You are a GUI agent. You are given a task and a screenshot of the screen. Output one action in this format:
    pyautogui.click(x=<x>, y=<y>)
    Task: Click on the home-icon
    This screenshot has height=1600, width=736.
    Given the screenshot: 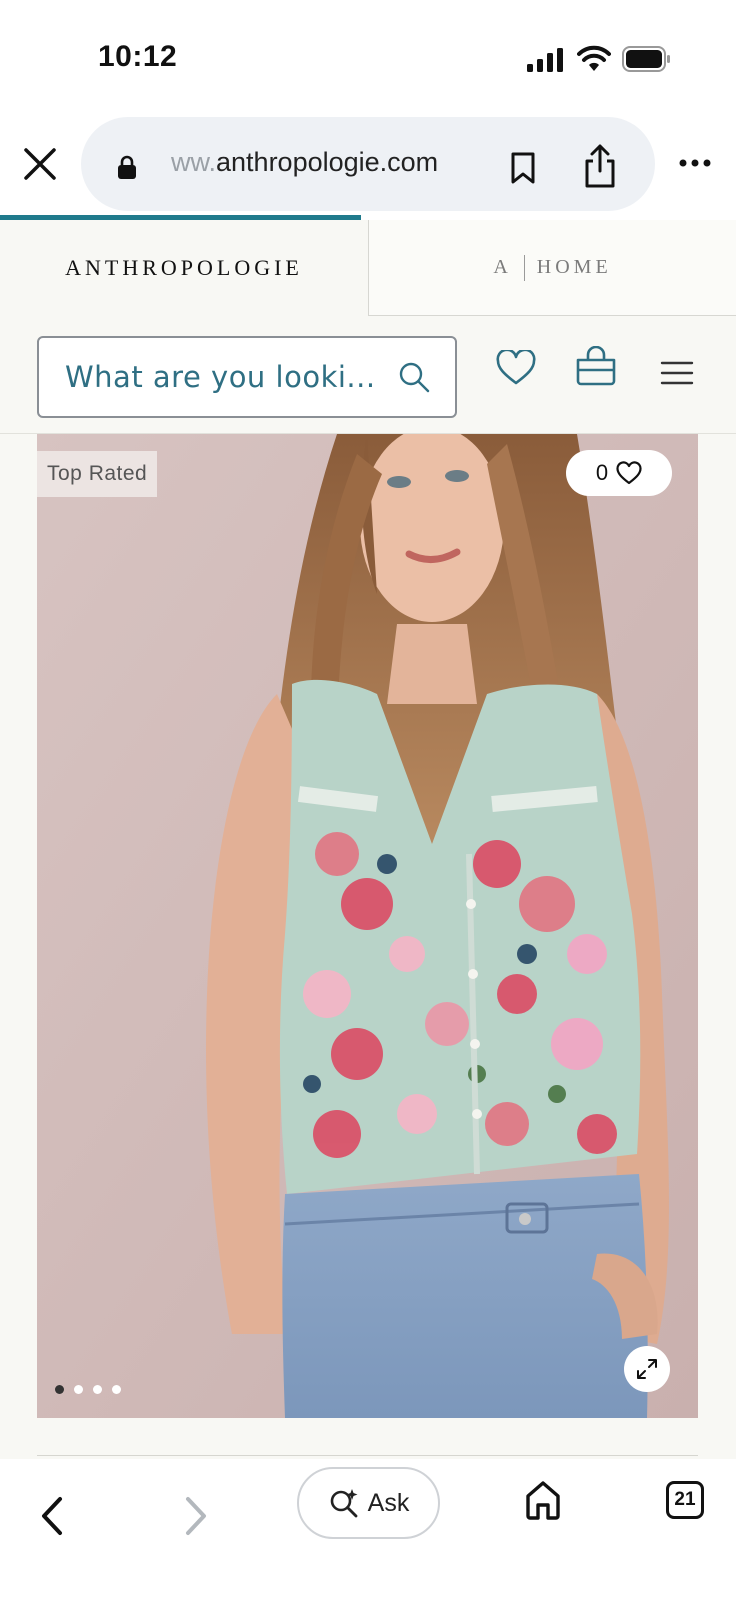 What is the action you would take?
    pyautogui.click(x=543, y=1500)
    